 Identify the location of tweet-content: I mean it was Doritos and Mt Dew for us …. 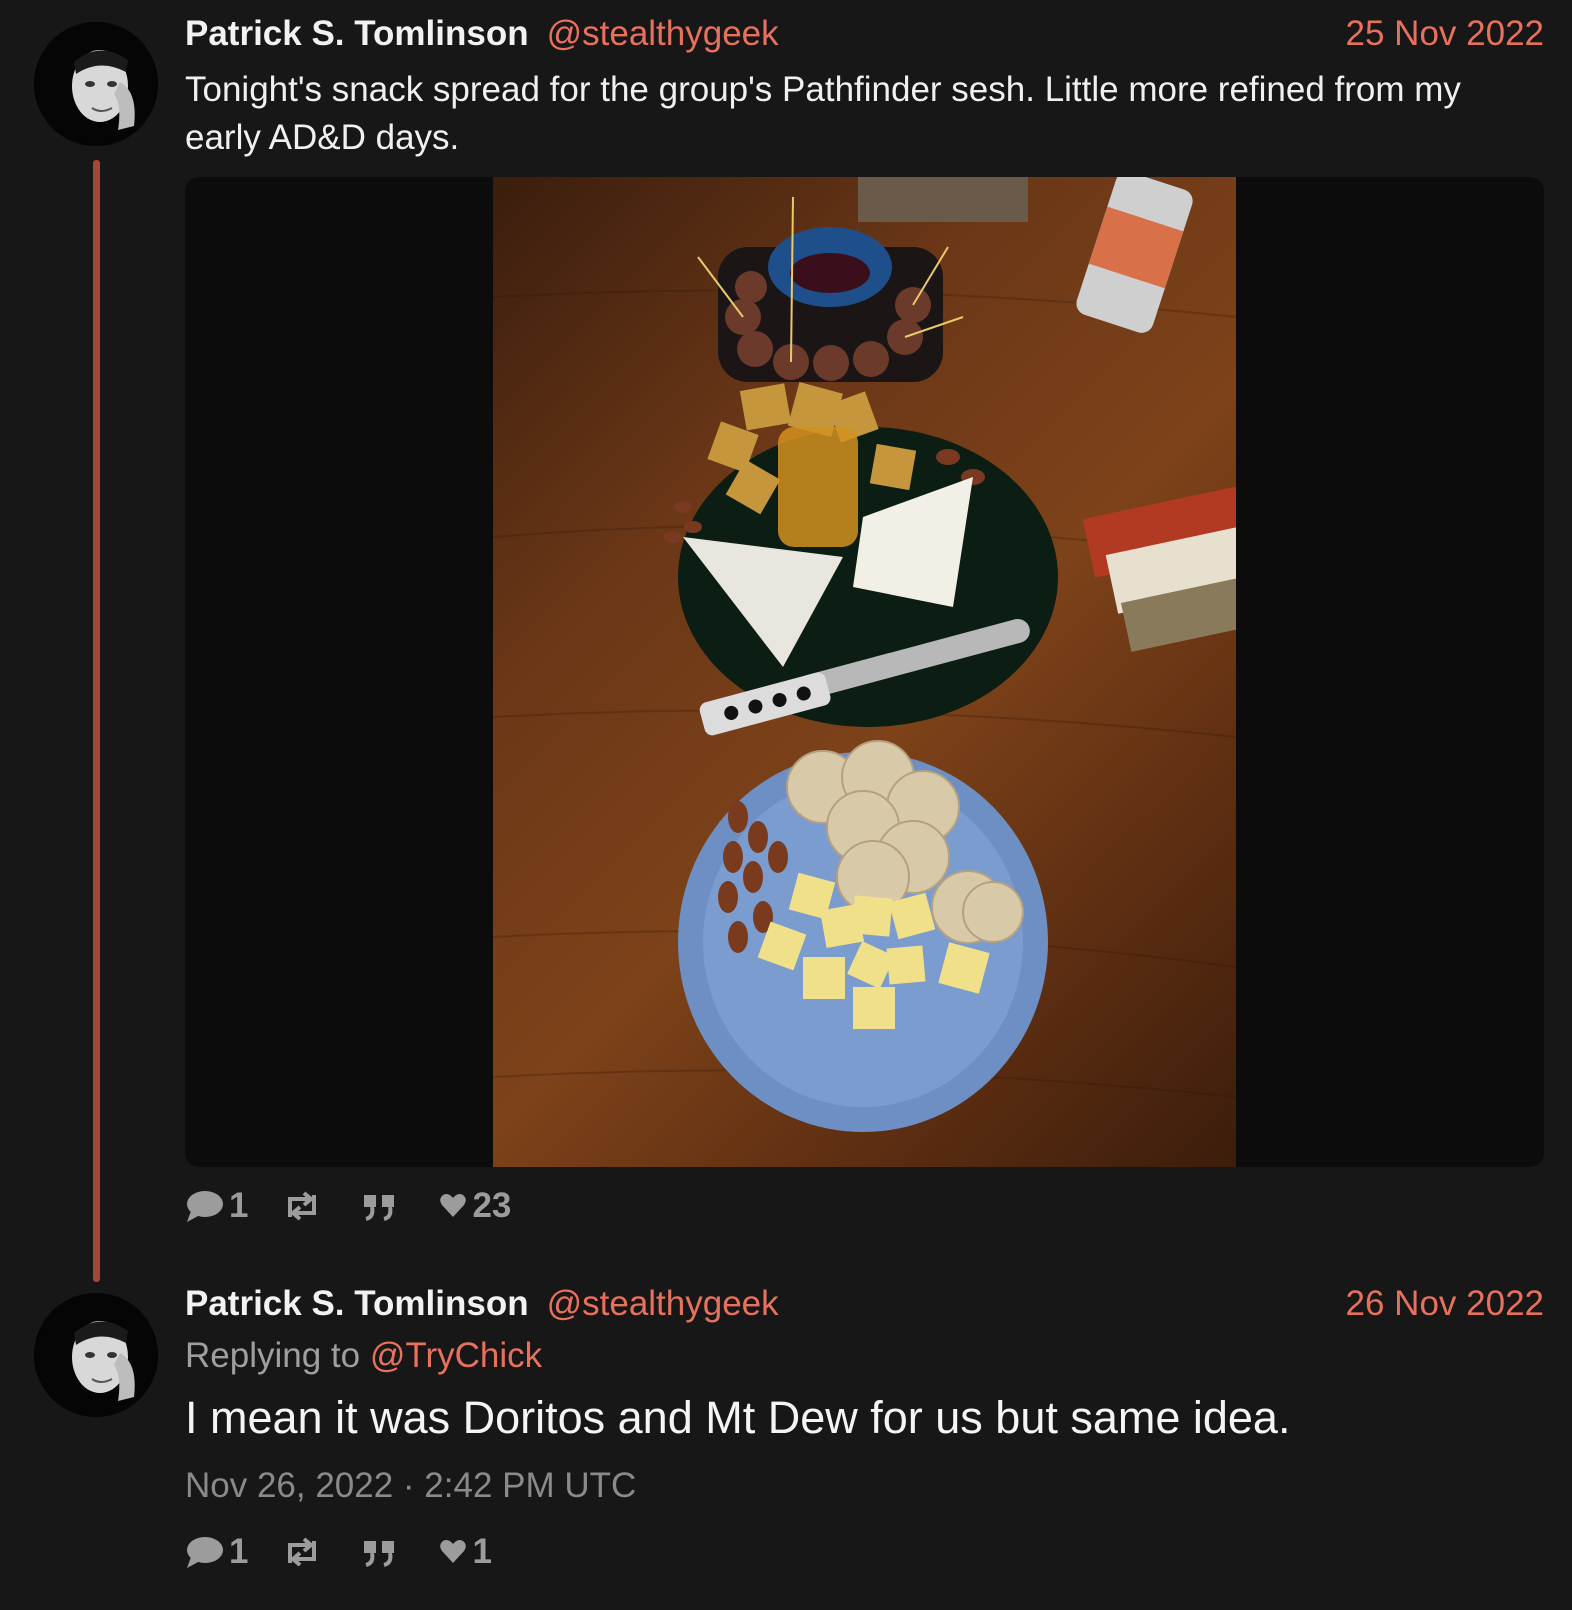
(738, 1417).